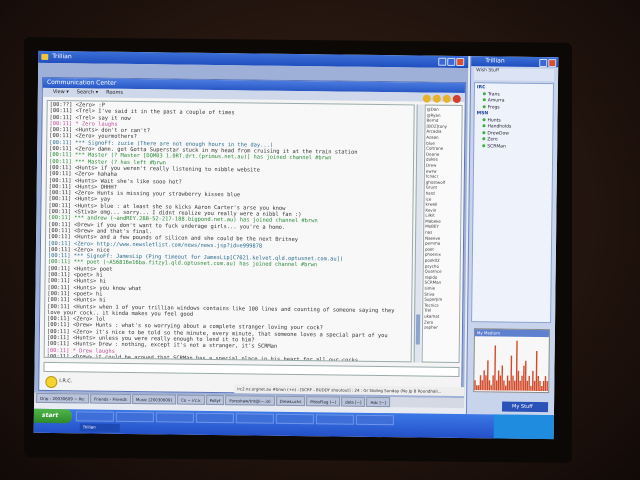 The height and width of the screenshot is (480, 640). I want to click on contact-list-titlebar: Trillian, so click(515, 62).